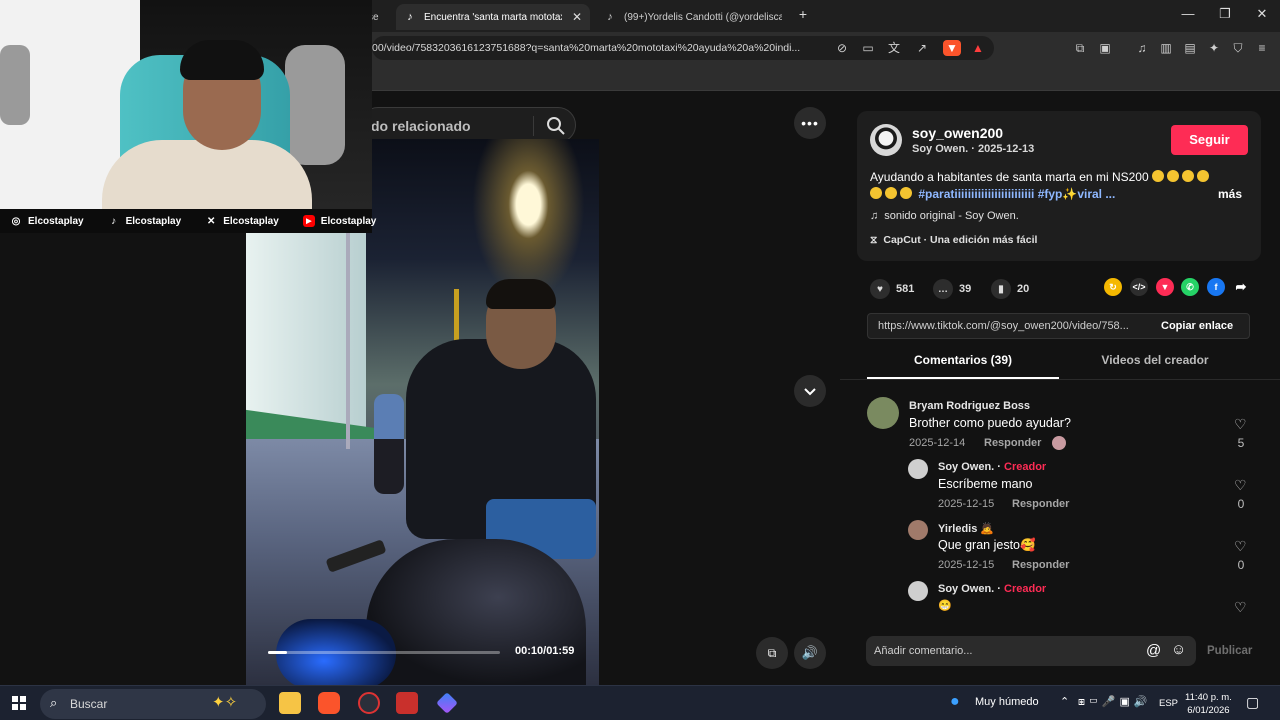  What do you see at coordinates (985, 484) in the screenshot?
I see `comment-text: Escríbeme mano` at bounding box center [985, 484].